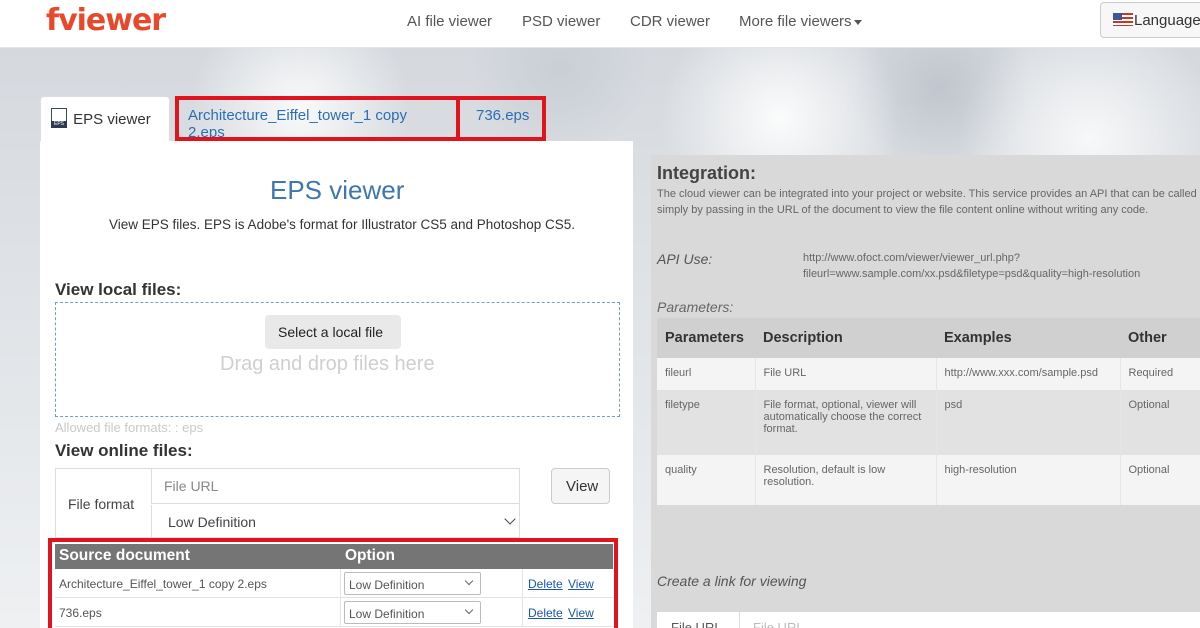 Image resolution: width=1200 pixels, height=628 pixels. What do you see at coordinates (706, 338) in the screenshot?
I see `param-col-header: Parameters` at bounding box center [706, 338].